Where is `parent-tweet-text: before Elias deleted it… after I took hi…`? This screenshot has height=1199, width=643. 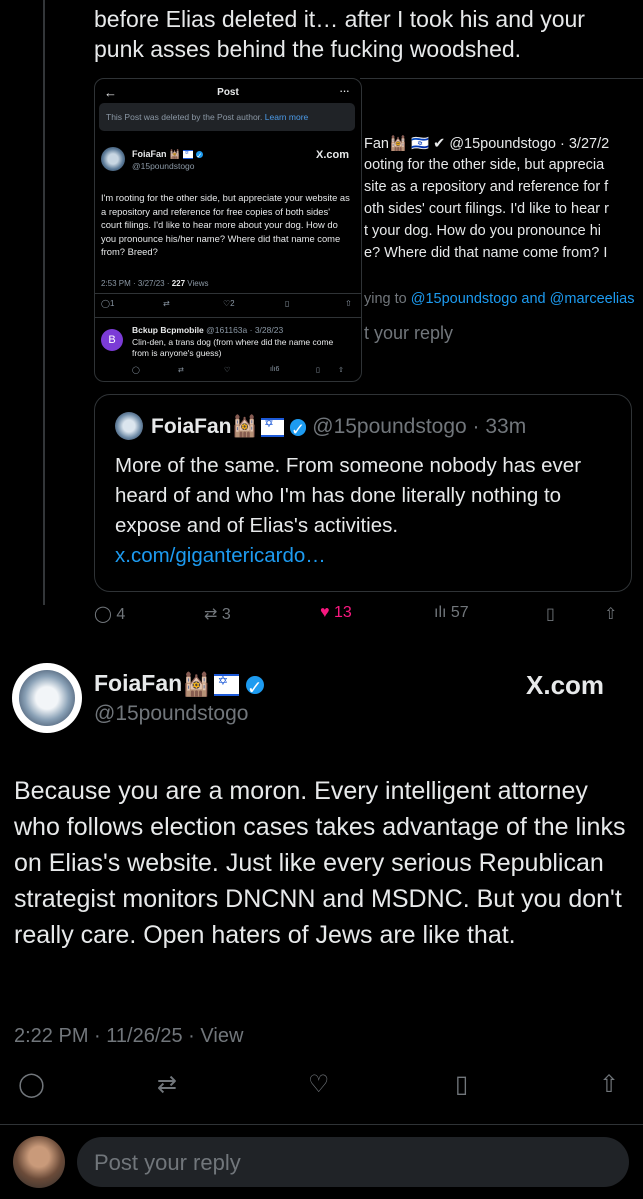 parent-tweet-text: before Elias deleted it… after I took hi… is located at coordinates (339, 34).